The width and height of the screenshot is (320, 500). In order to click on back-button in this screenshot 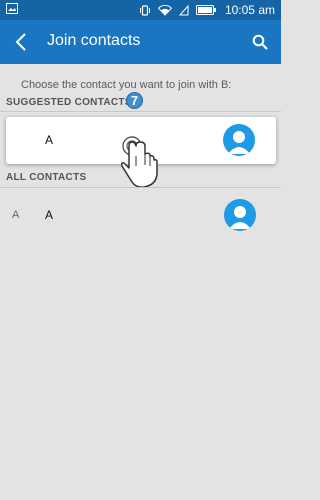, I will do `click(21, 42)`.